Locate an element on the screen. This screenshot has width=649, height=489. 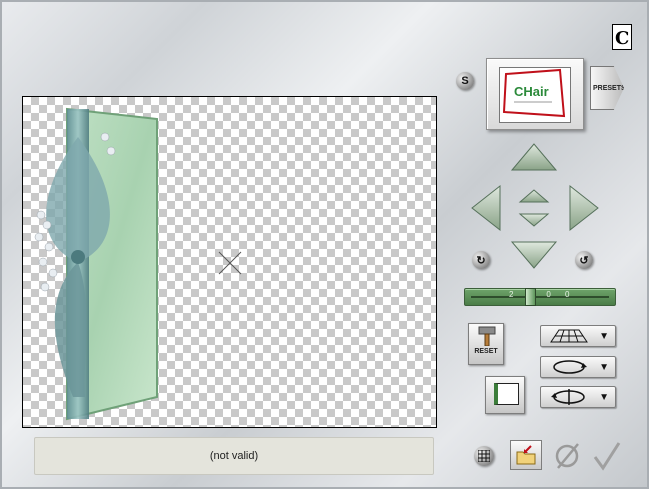
small-arrow-down-icon is located at coordinates (534, 220).